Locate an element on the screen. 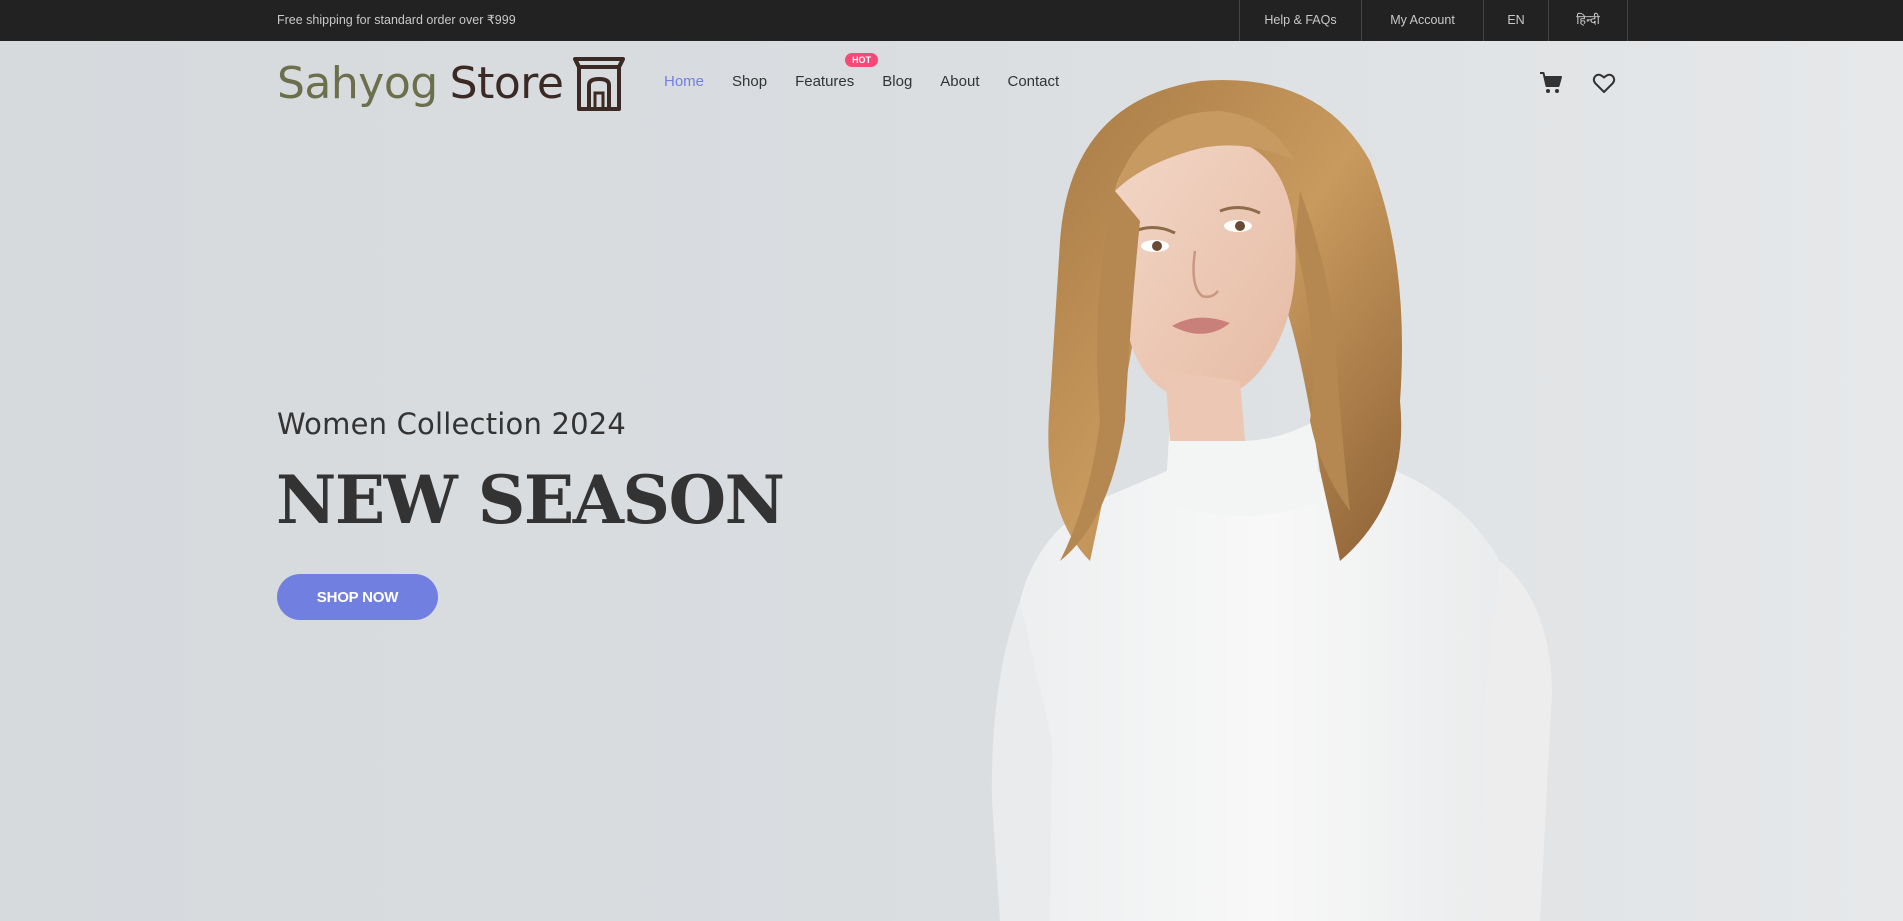 The width and height of the screenshot is (1903, 921). heart-icon is located at coordinates (1604, 83).